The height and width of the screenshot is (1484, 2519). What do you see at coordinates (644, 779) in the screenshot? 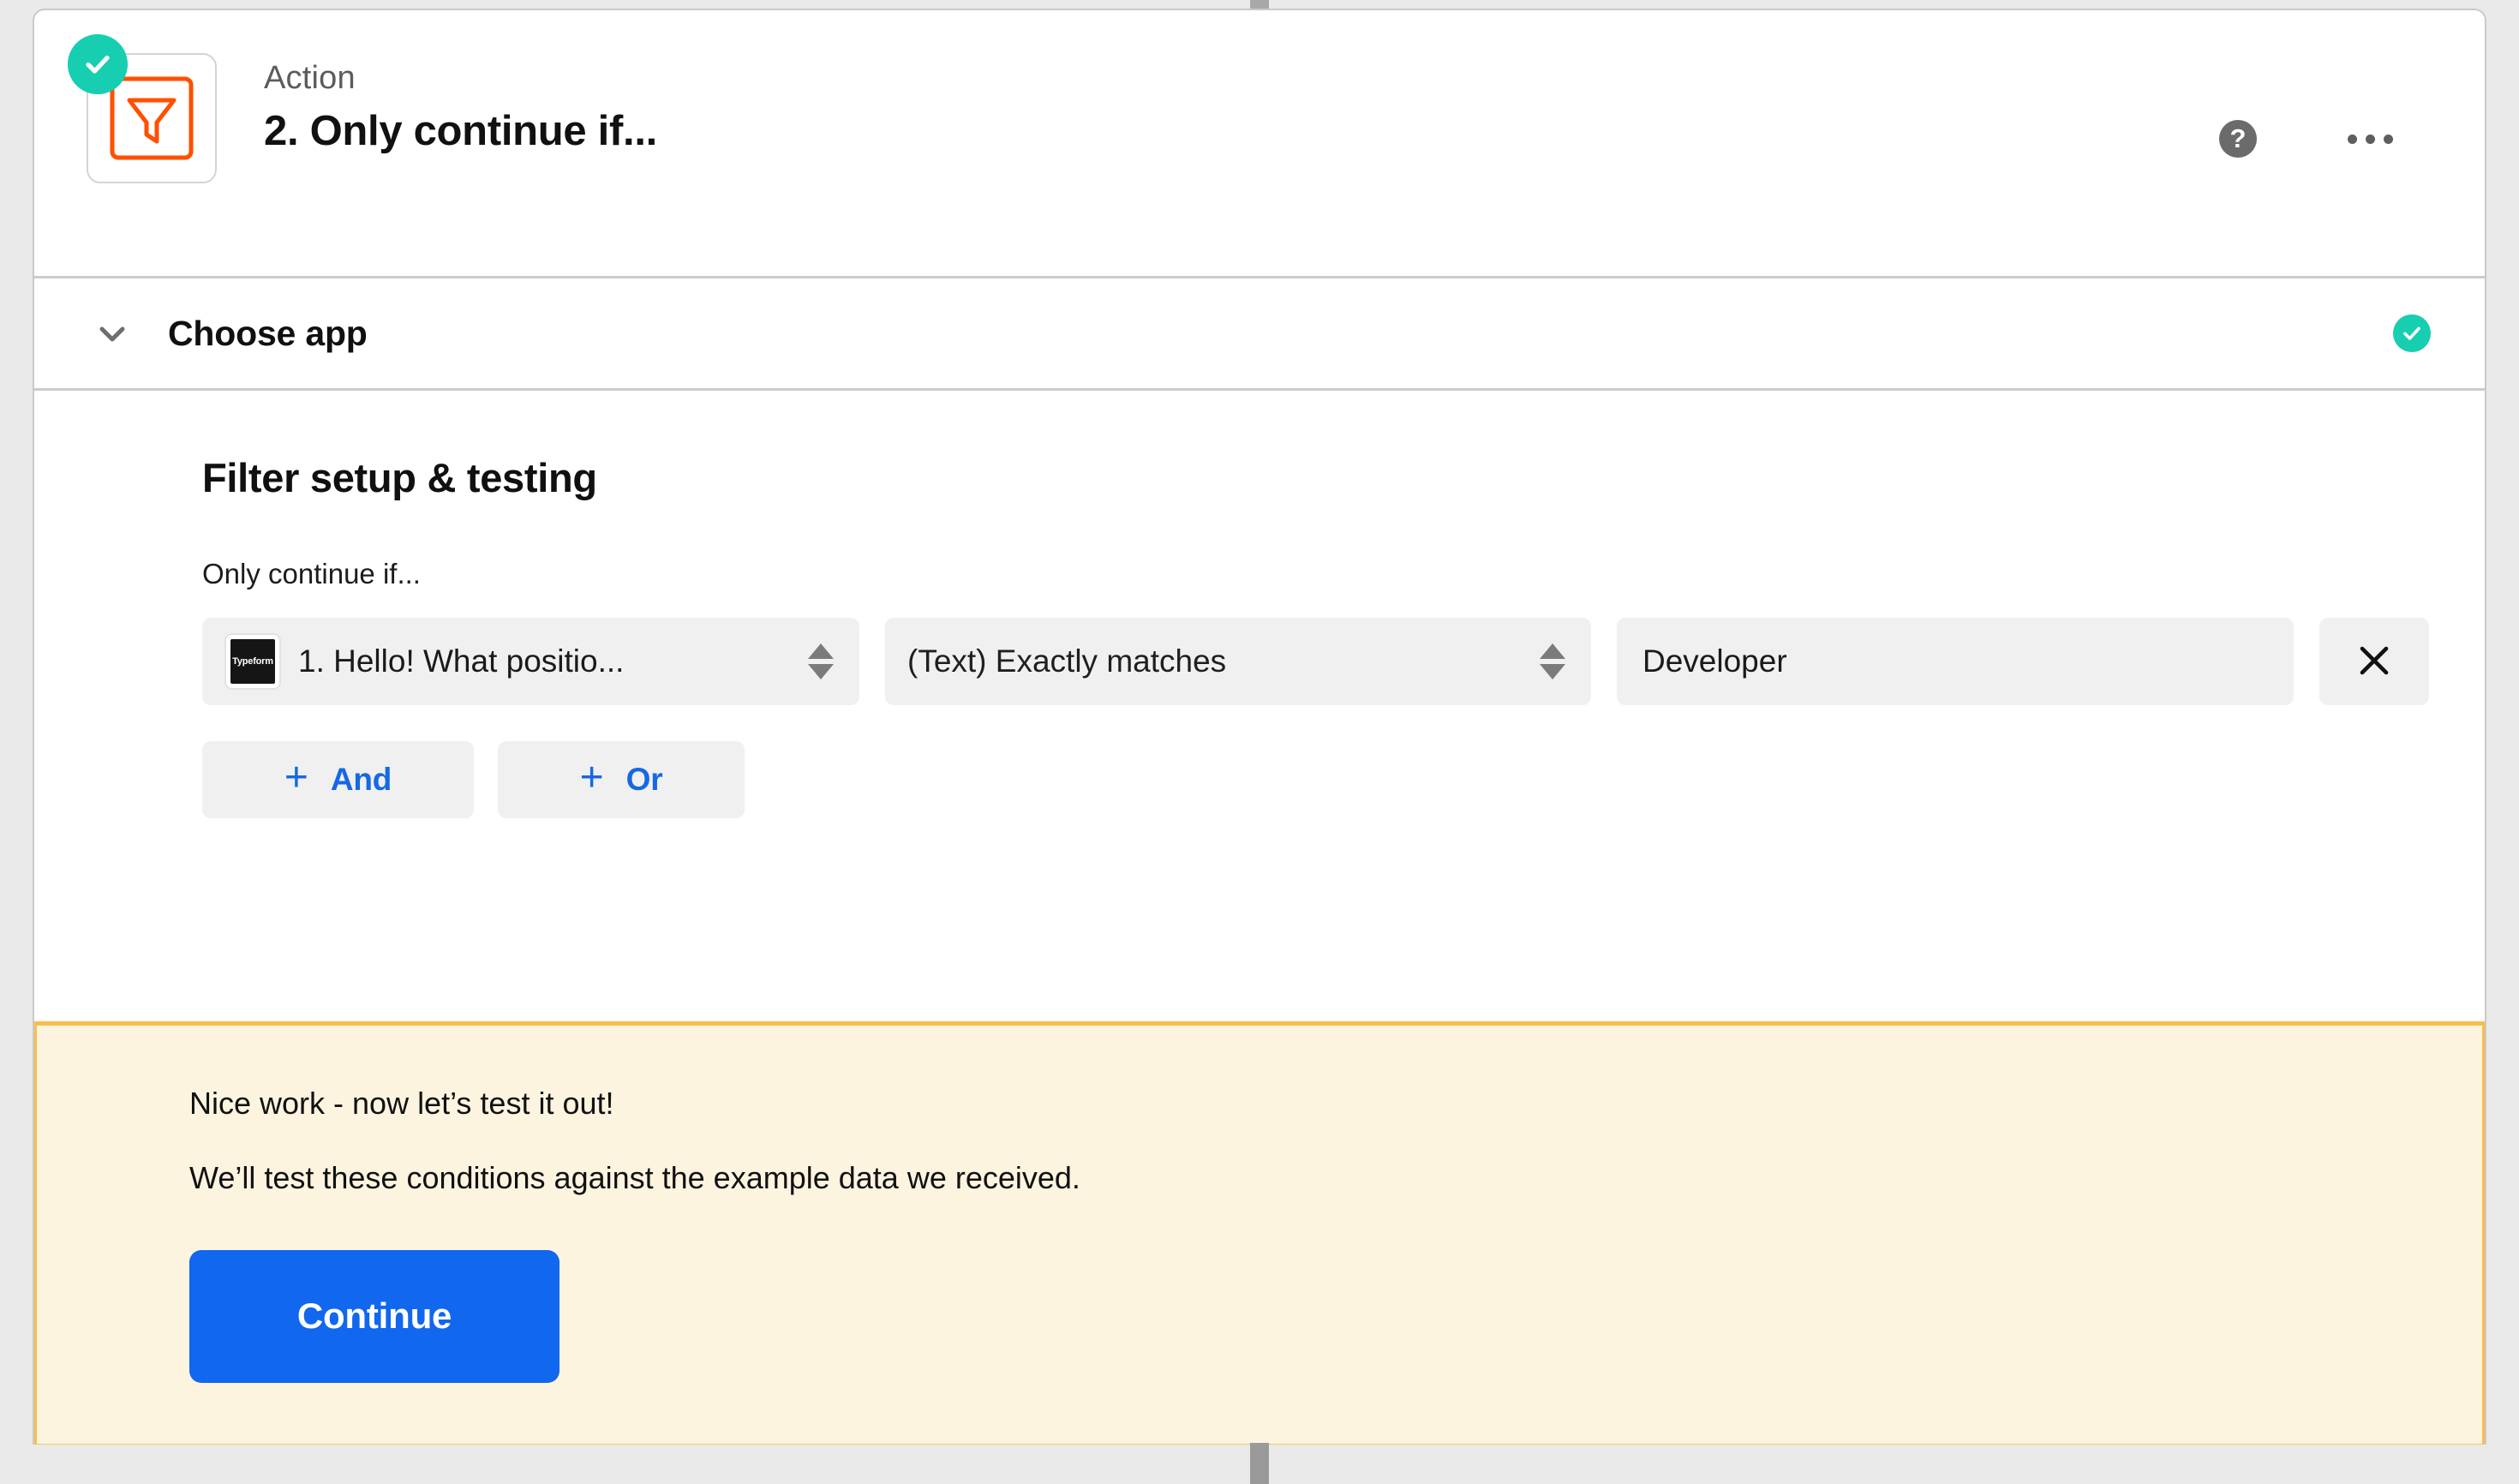
I see `add-or-label: Or` at bounding box center [644, 779].